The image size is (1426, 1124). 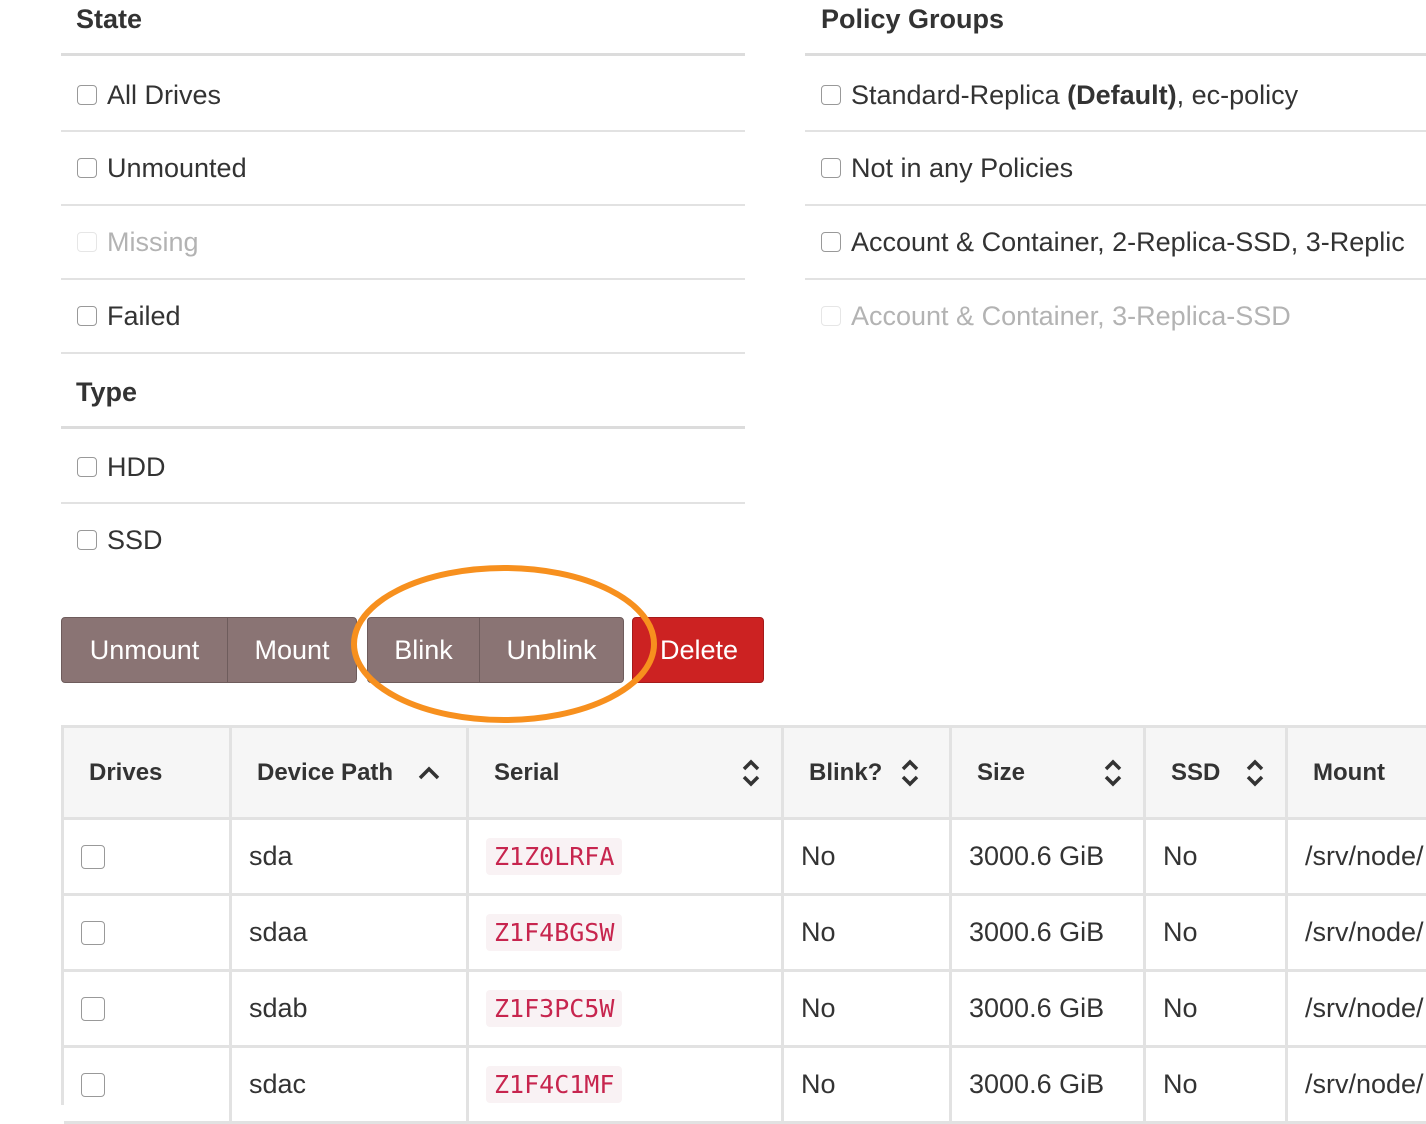 What do you see at coordinates (1115, 167) in the screenshot?
I see `filter-not-in-policies: Not in any Policies` at bounding box center [1115, 167].